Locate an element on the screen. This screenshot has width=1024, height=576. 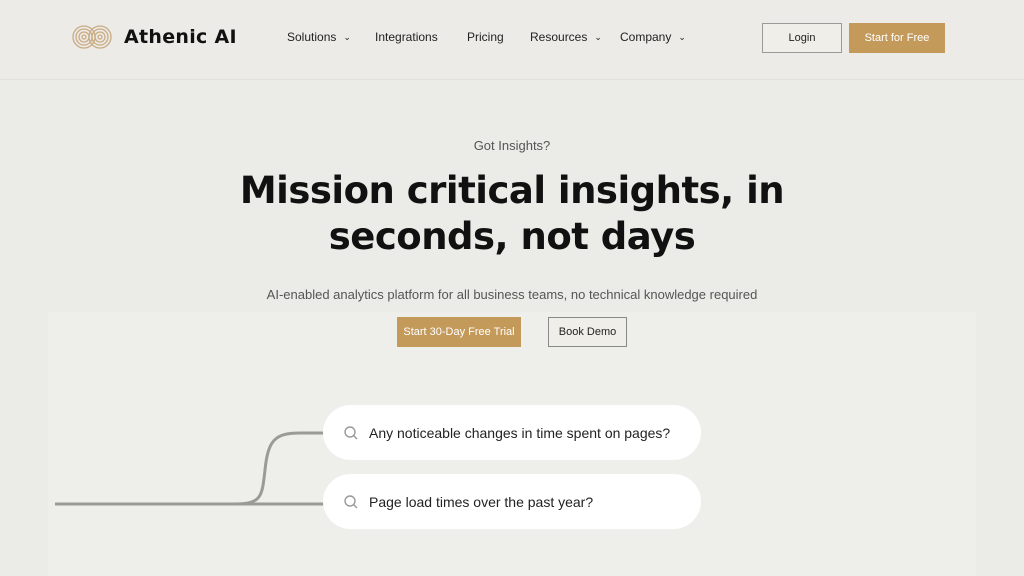
query-suggestion: Page load times over the past year? is located at coordinates (512, 501).